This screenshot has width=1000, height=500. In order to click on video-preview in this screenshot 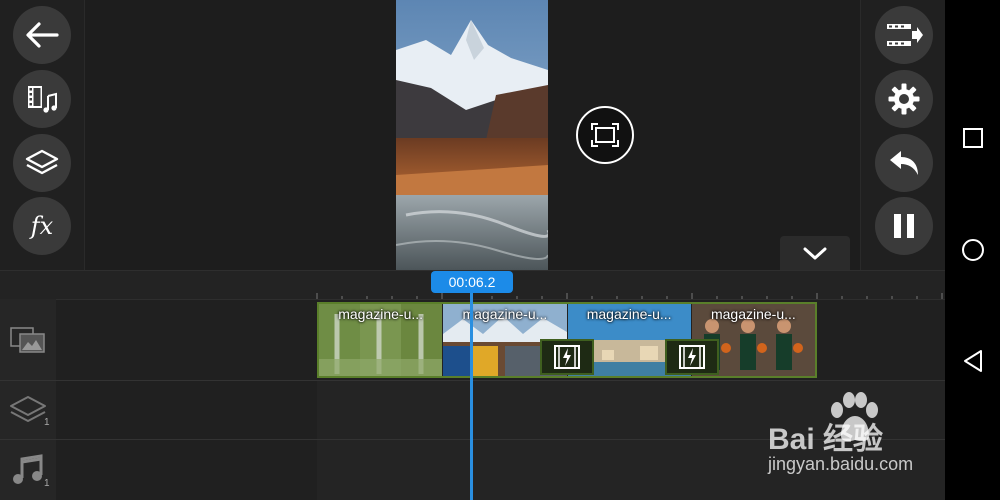, I will do `click(472, 135)`.